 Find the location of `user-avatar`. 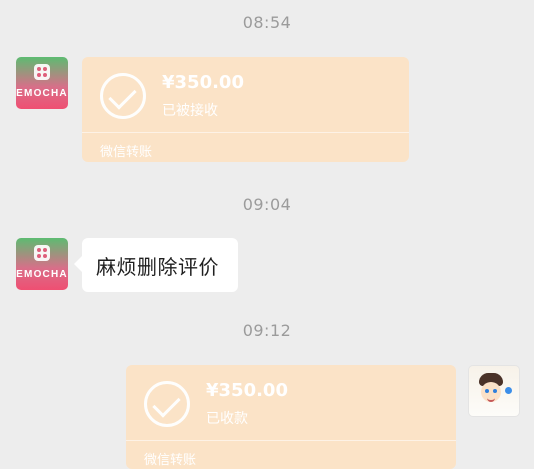

user-avatar is located at coordinates (494, 391).